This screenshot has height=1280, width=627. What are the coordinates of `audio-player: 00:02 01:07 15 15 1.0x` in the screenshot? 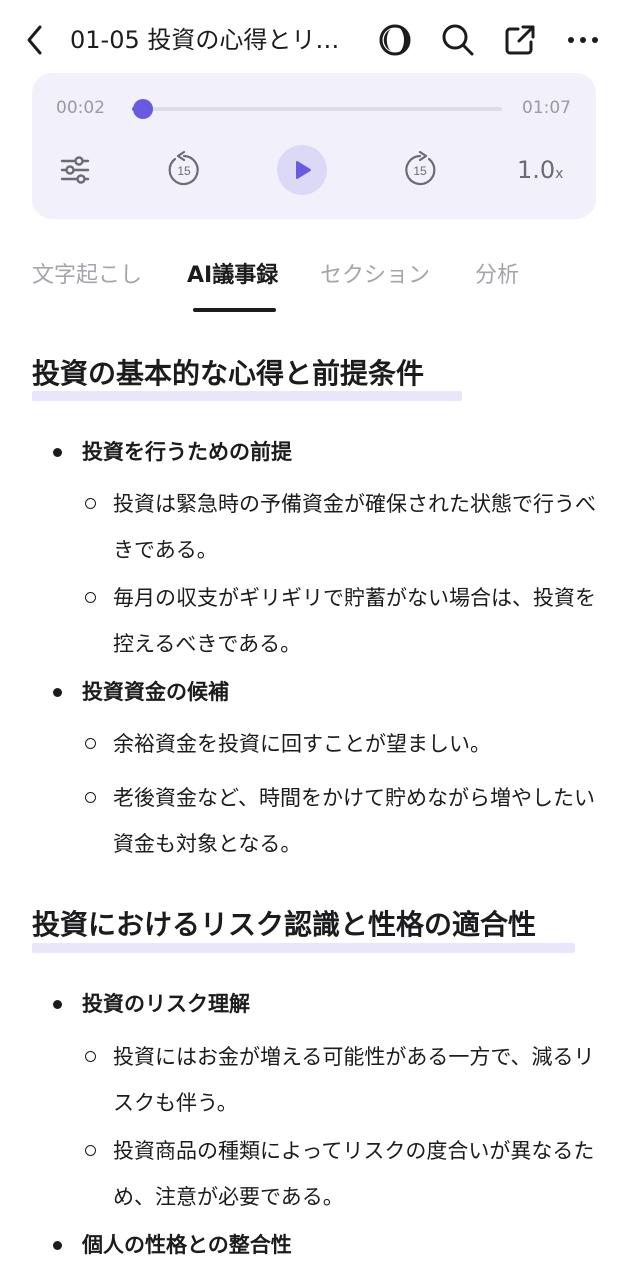 It's located at (314, 146).